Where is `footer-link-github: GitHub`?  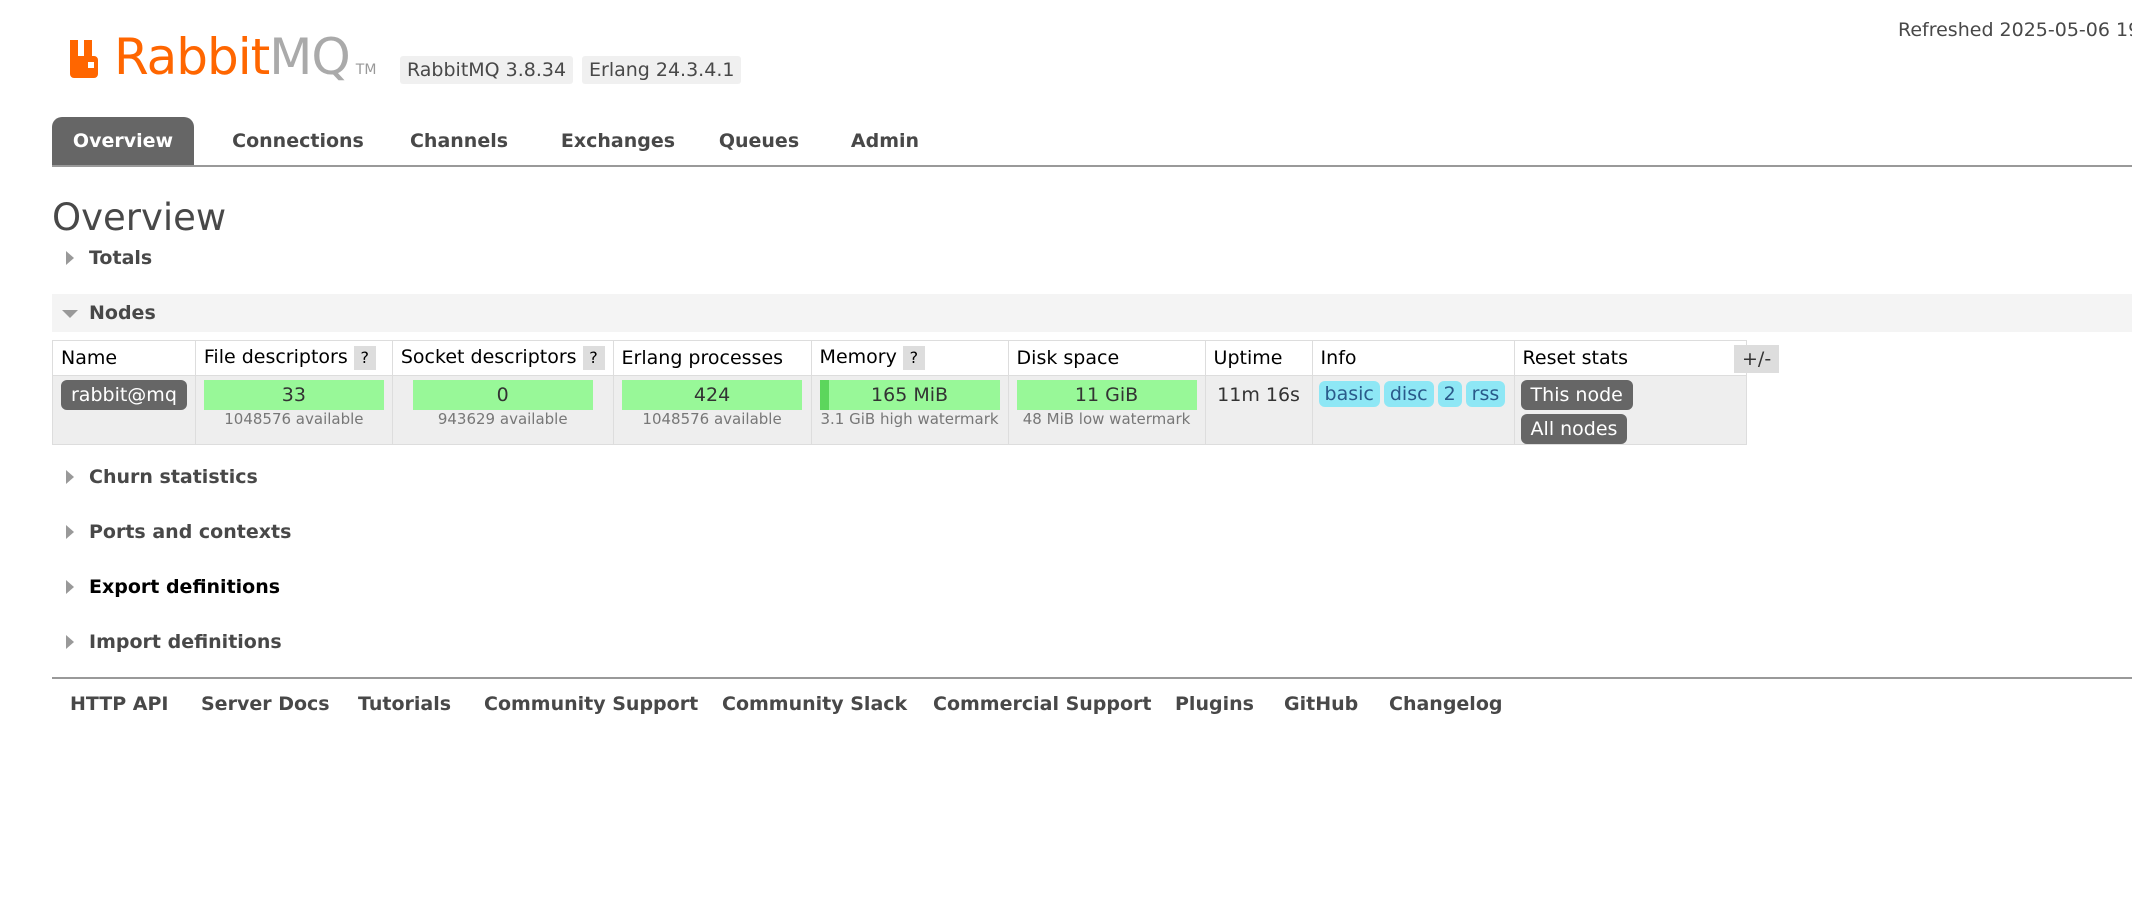 footer-link-github: GitHub is located at coordinates (1321, 704).